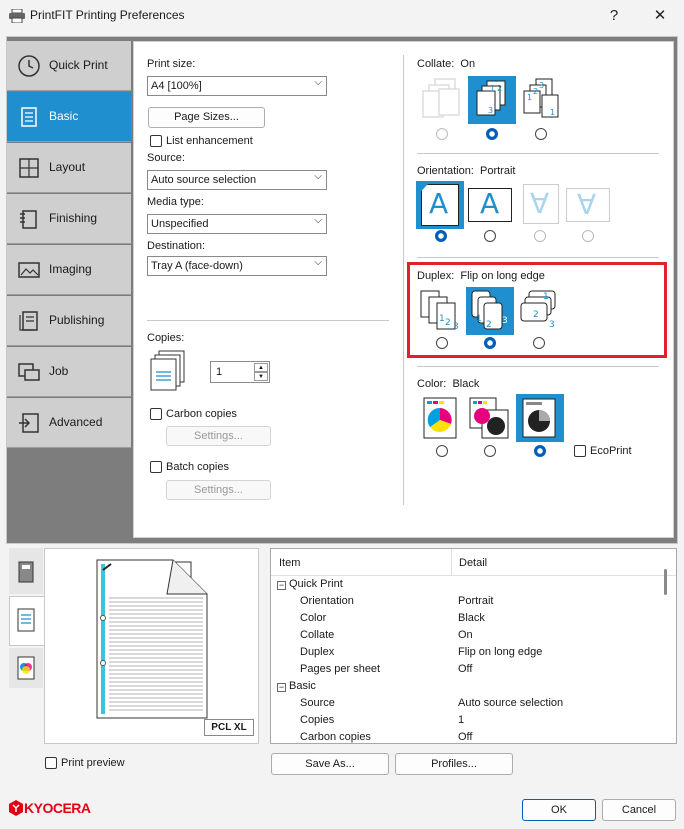 This screenshot has width=684, height=829. What do you see at coordinates (511, 703) in the screenshot?
I see `summary-detail-value: Auto source selection` at bounding box center [511, 703].